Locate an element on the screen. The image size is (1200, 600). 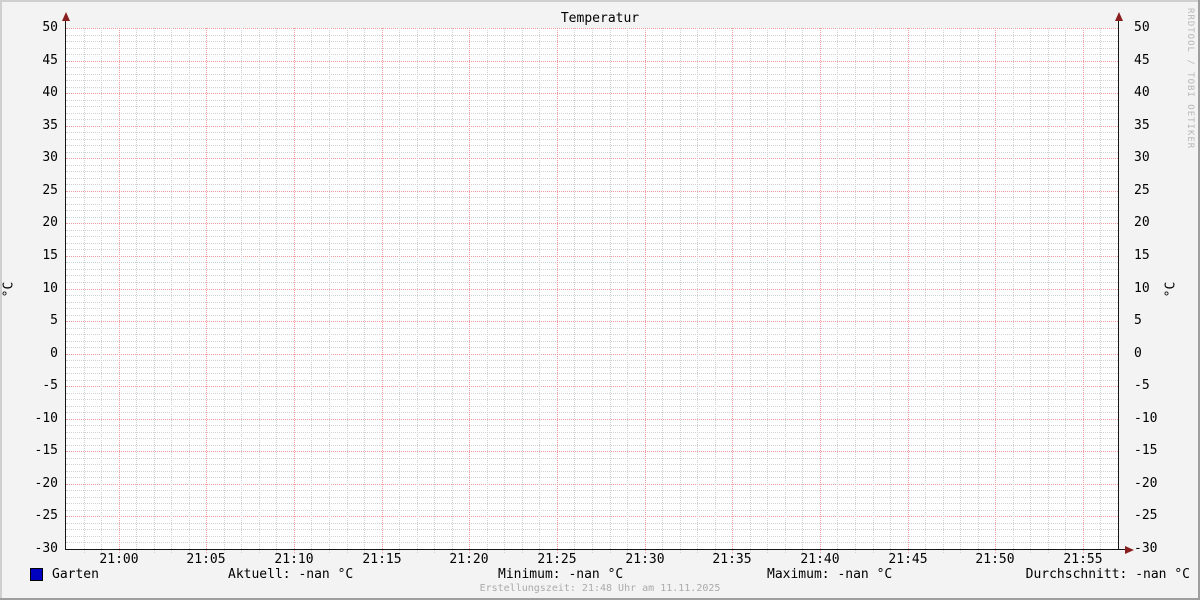
x-axis-tick-label: 21:55 is located at coordinates (1083, 559).